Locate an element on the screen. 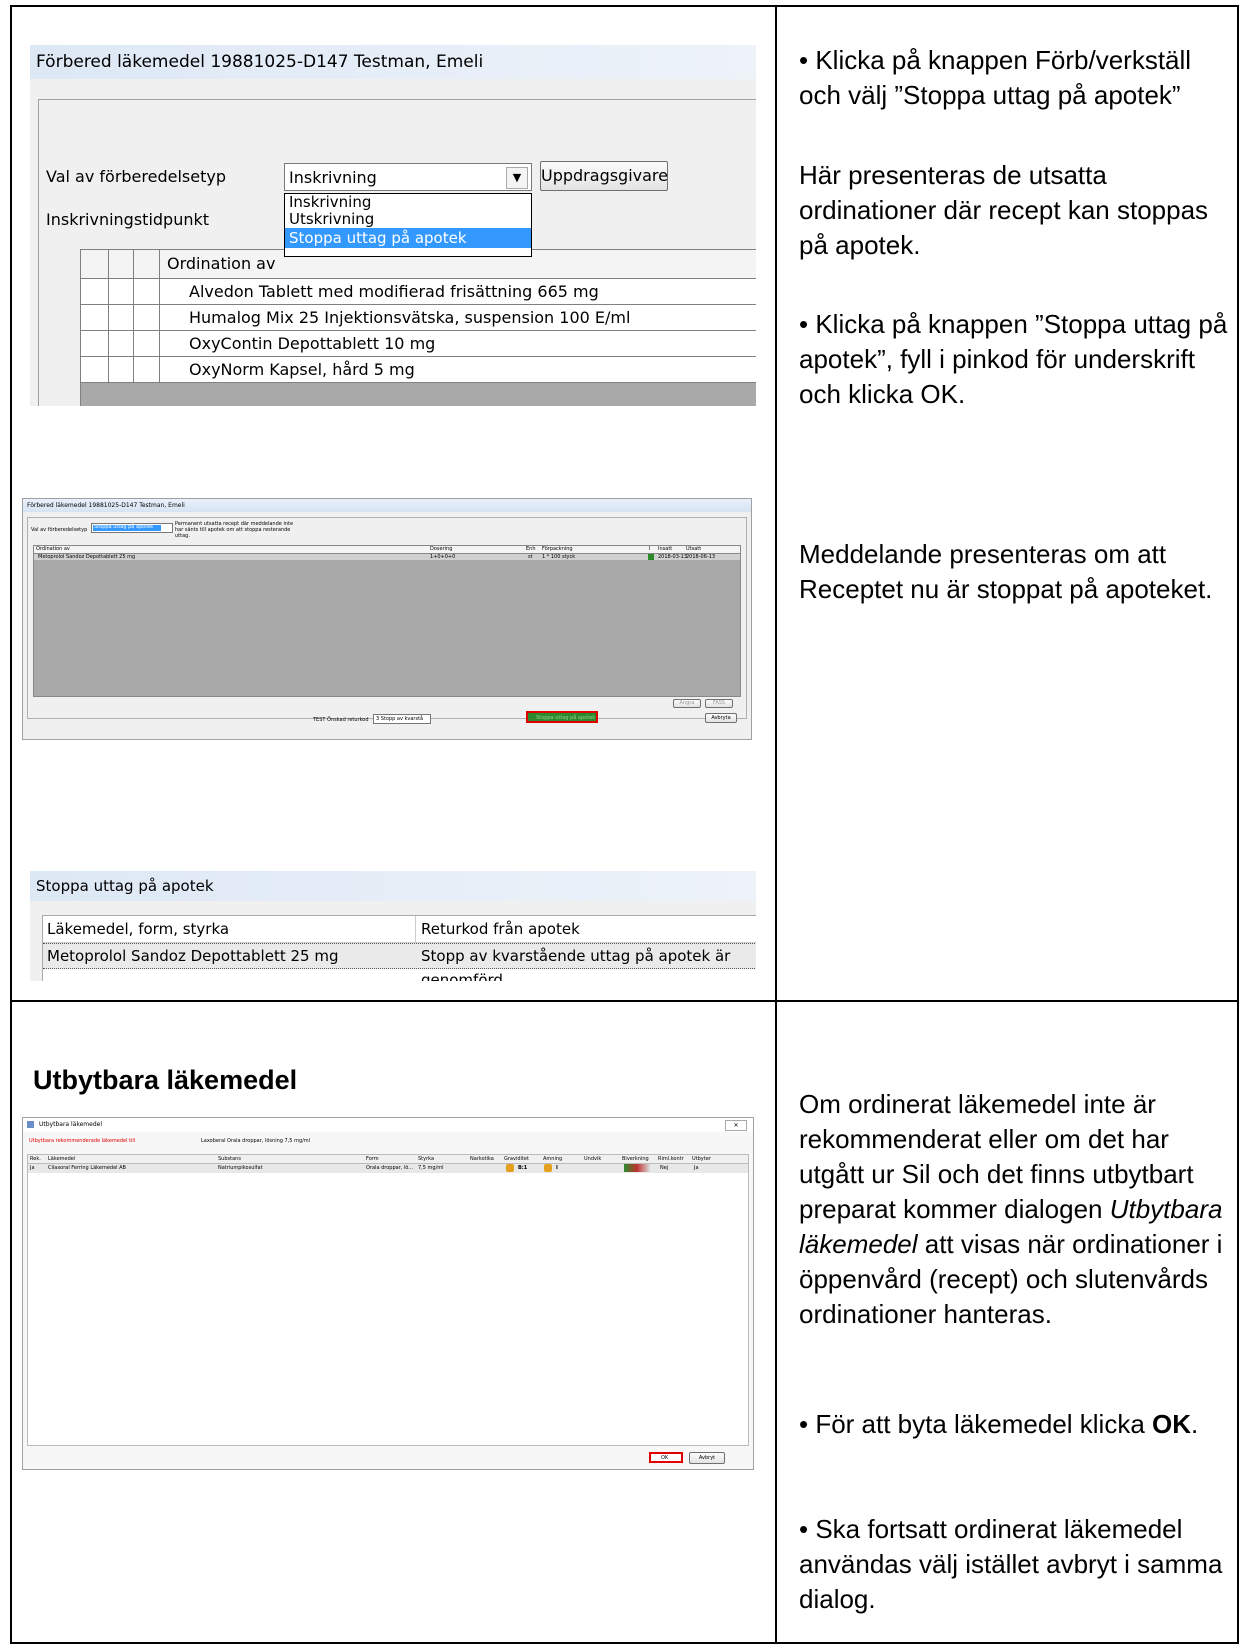 The height and width of the screenshot is (1649, 1249). text-part: . is located at coordinates (1195, 1424).